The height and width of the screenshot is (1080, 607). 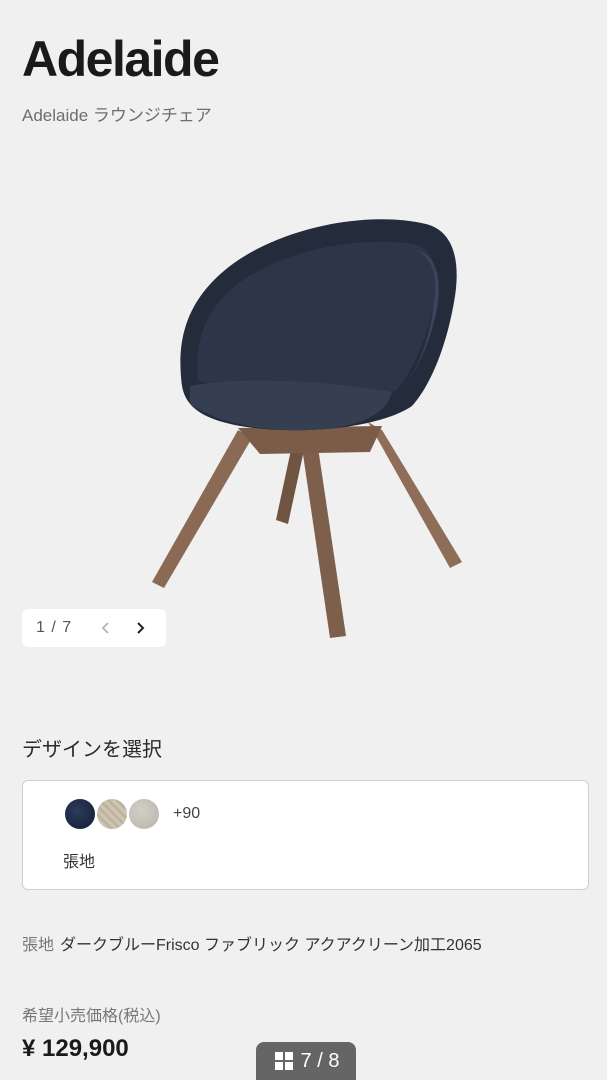 I want to click on spec-value: ダークブルーFrisco ファブリック アクアクリーン加工2065, so click(x=271, y=945).